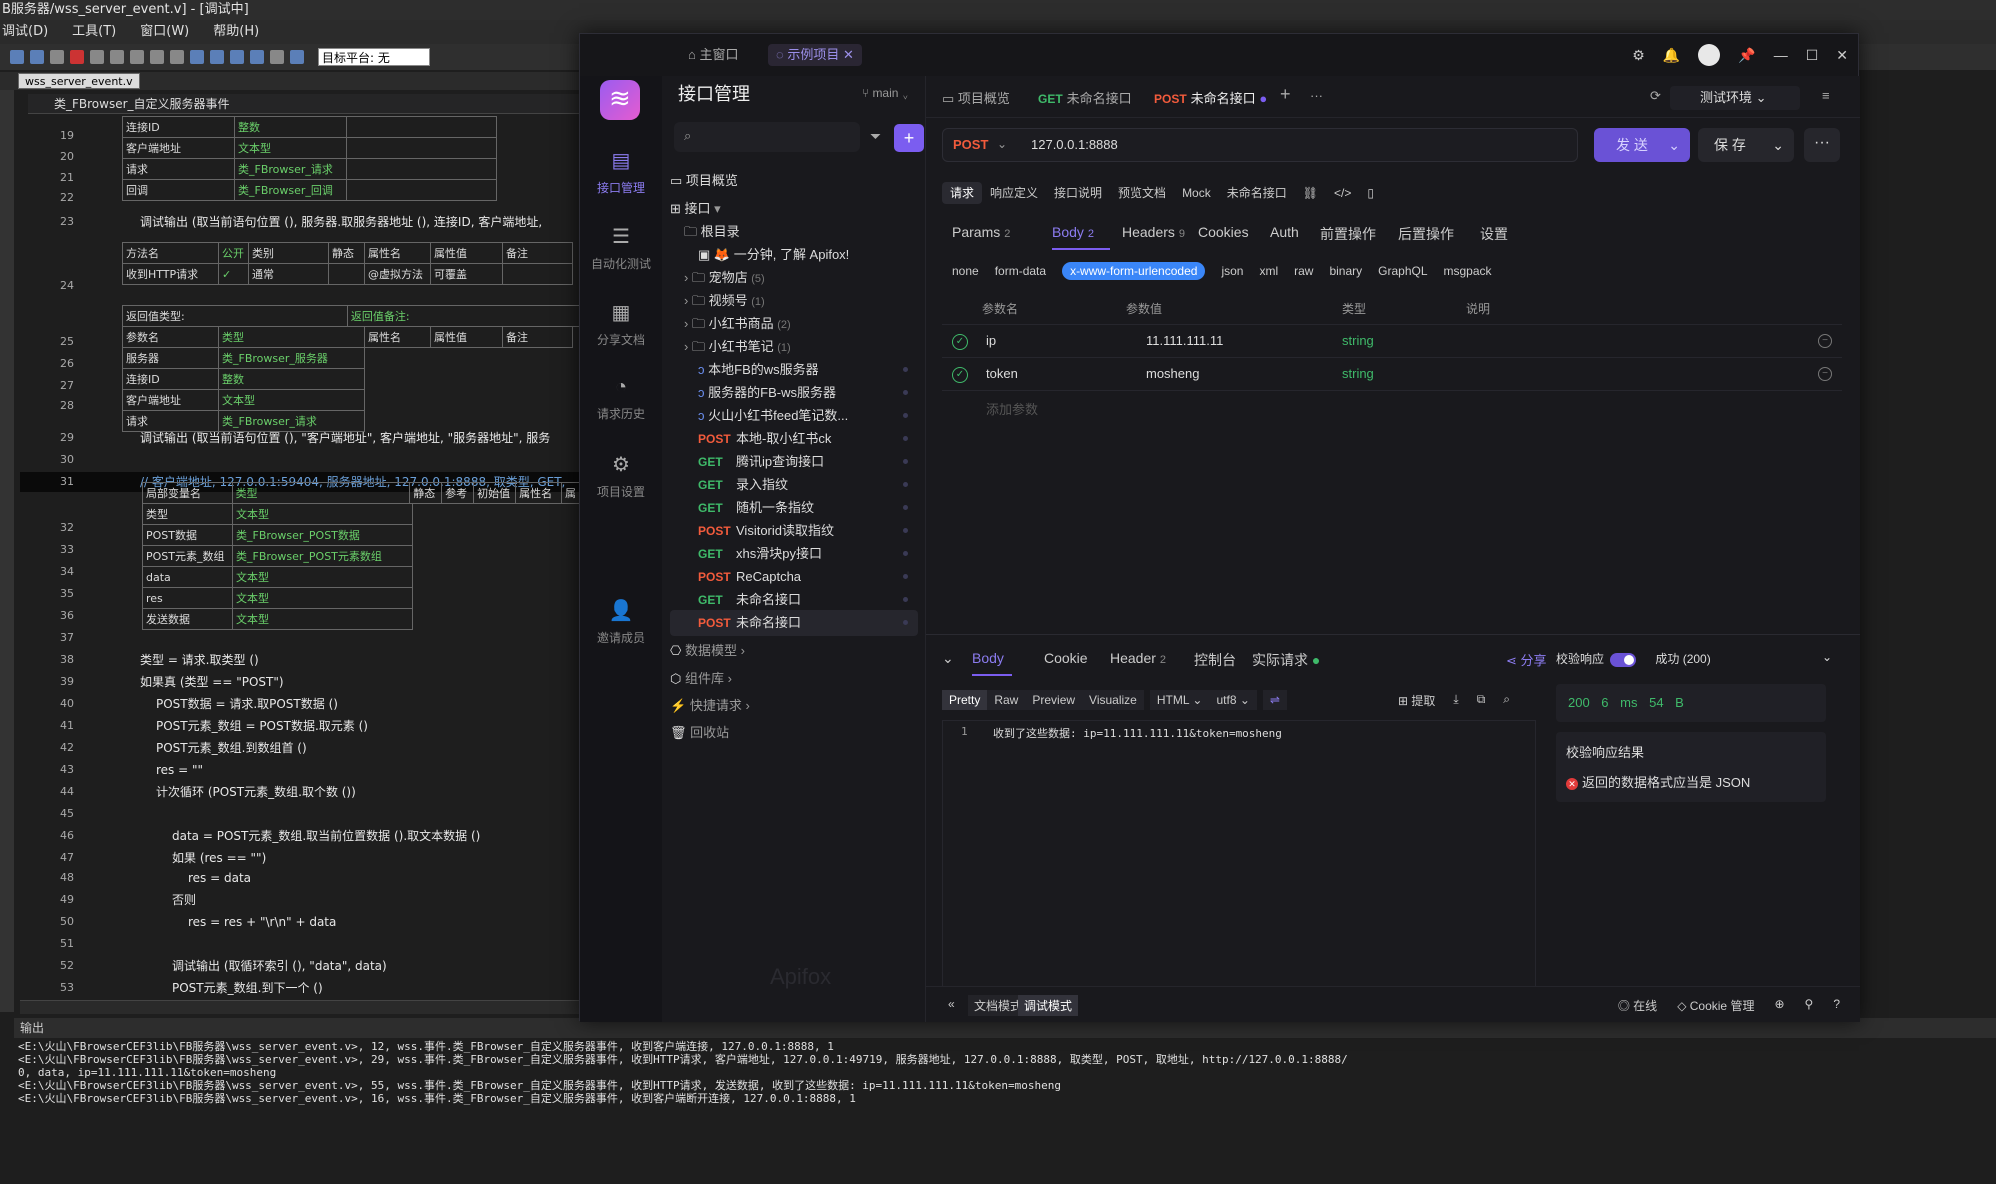  What do you see at coordinates (463, 316) in the screenshot?
I see `table-cell: 返回值备注:` at bounding box center [463, 316].